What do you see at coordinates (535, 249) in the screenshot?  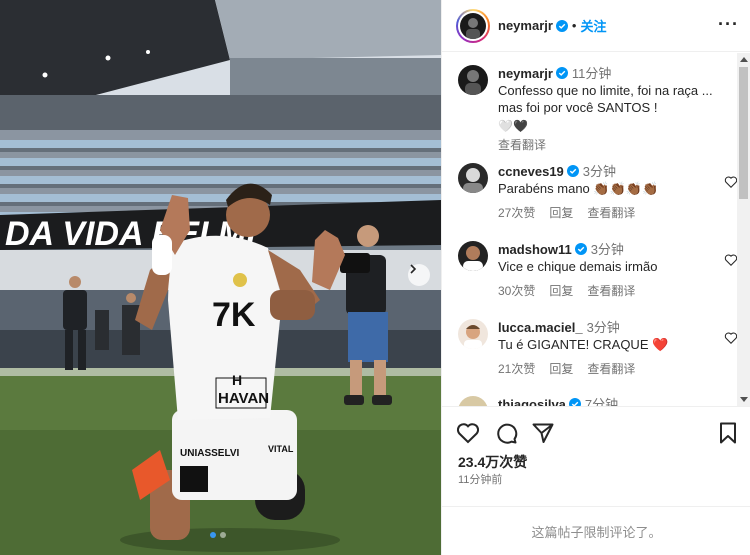 I see `comment-username: madshow11` at bounding box center [535, 249].